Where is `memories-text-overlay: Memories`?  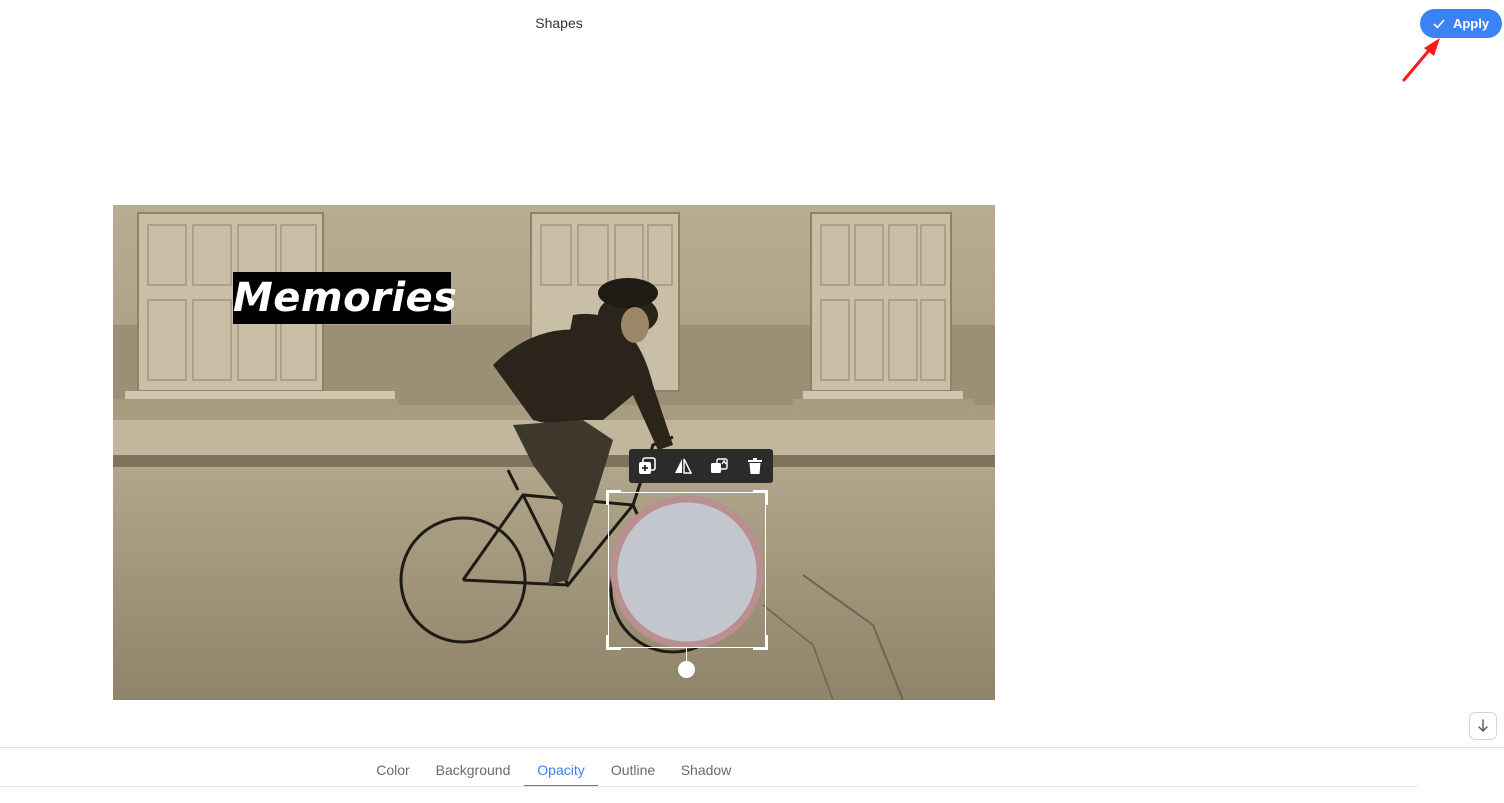 memories-text-overlay: Memories is located at coordinates (345, 298).